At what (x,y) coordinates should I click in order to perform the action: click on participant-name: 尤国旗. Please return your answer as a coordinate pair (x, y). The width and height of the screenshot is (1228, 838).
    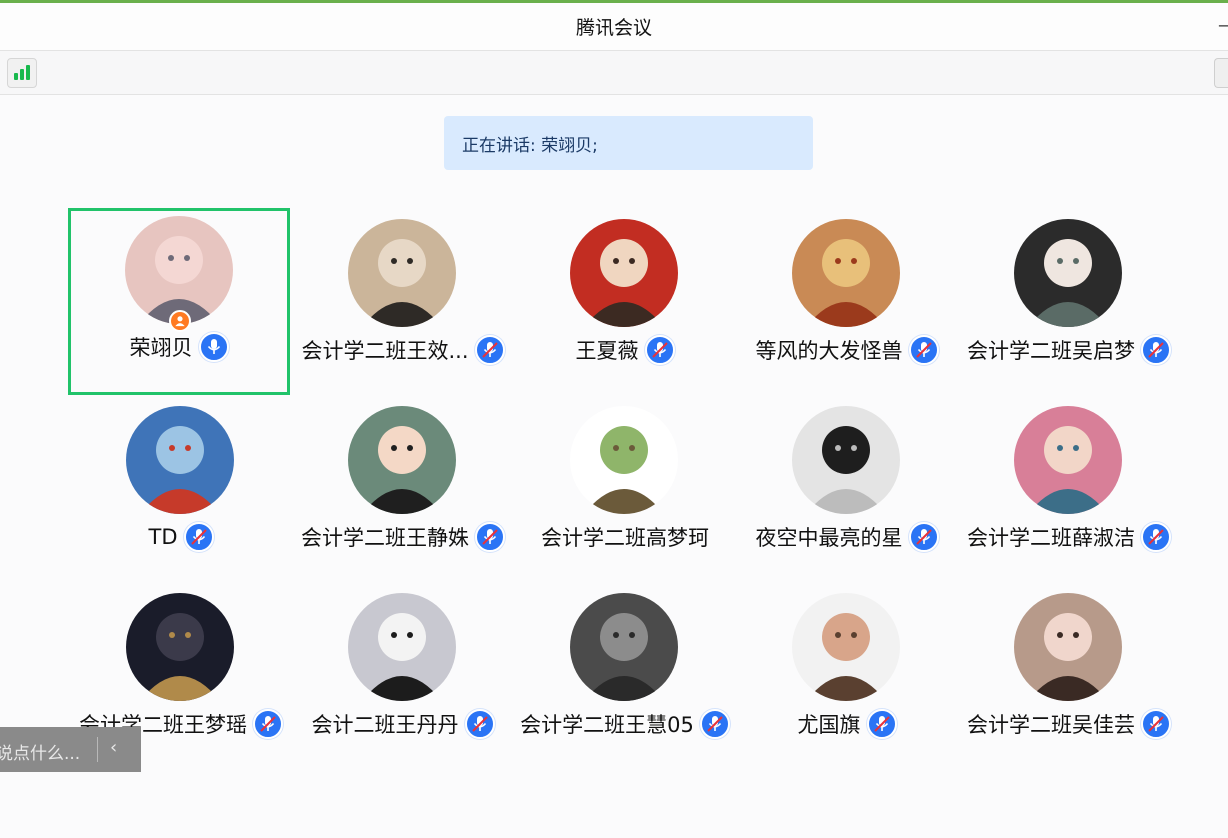
    Looking at the image, I should click on (829, 725).